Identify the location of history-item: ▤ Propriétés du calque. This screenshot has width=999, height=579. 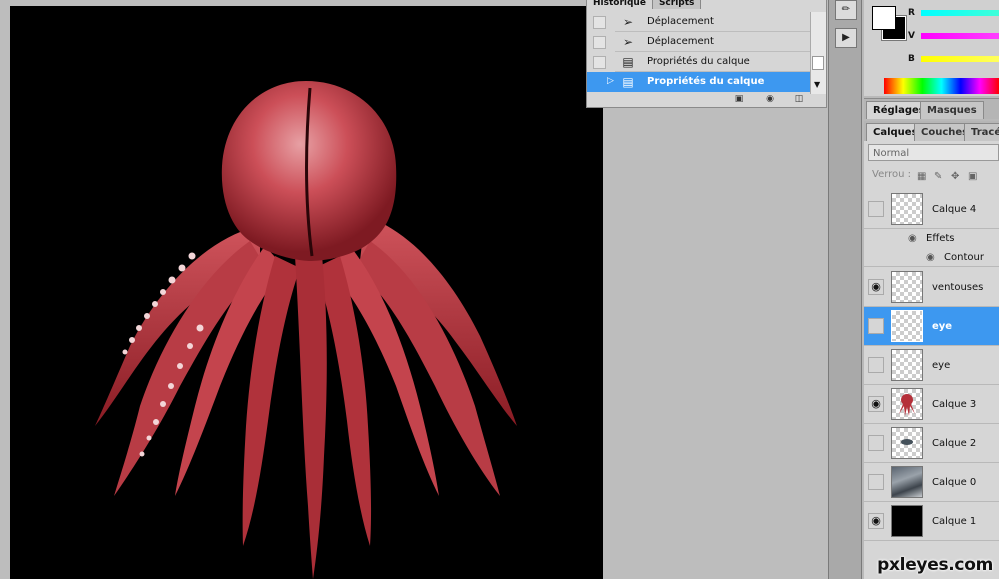
(699, 62).